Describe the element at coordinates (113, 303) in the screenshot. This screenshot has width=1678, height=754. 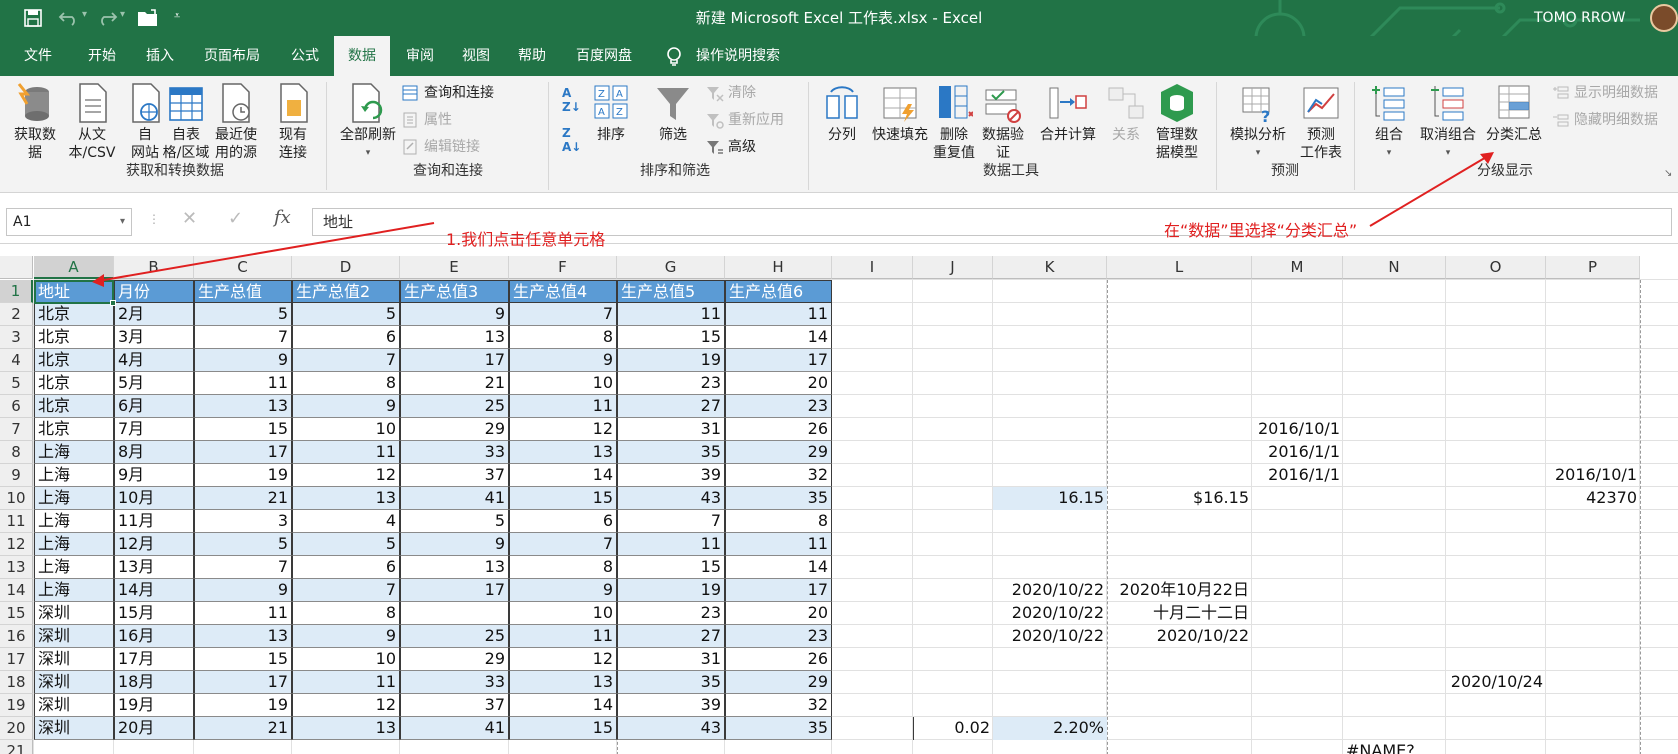
I see `fill-handle` at that location.